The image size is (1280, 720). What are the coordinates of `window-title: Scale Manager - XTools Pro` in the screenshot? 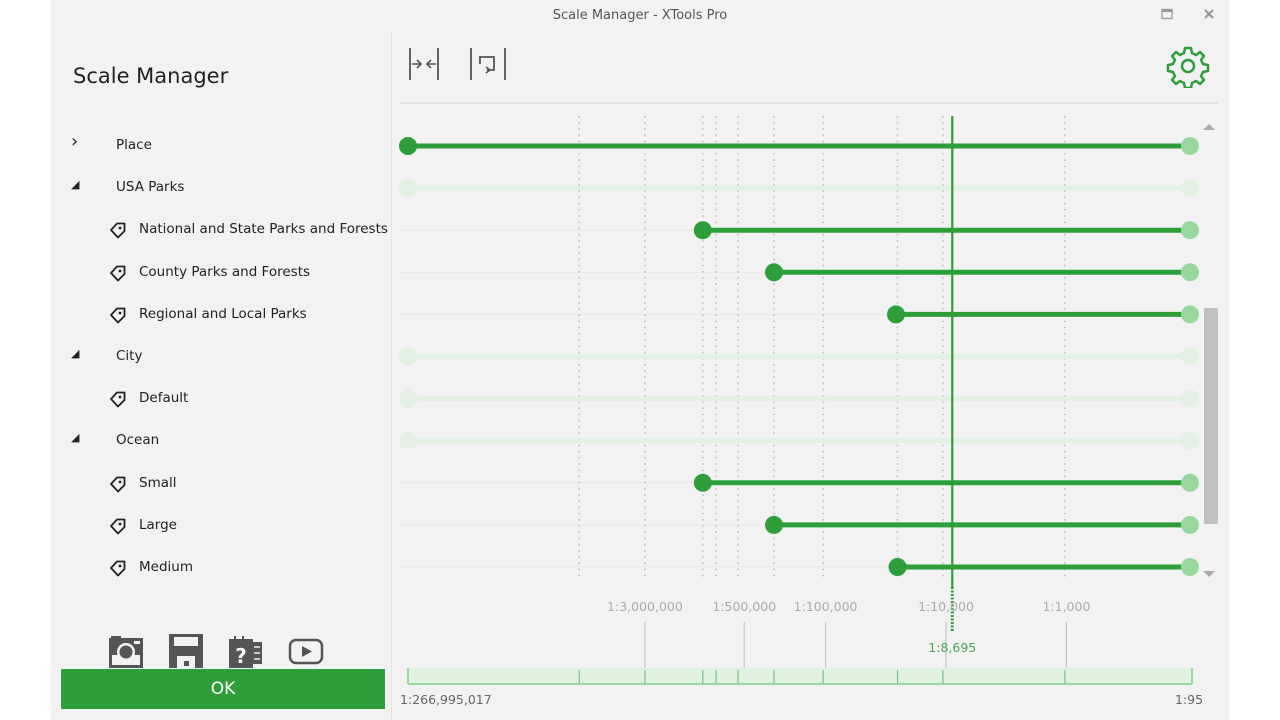 It's located at (640, 15).